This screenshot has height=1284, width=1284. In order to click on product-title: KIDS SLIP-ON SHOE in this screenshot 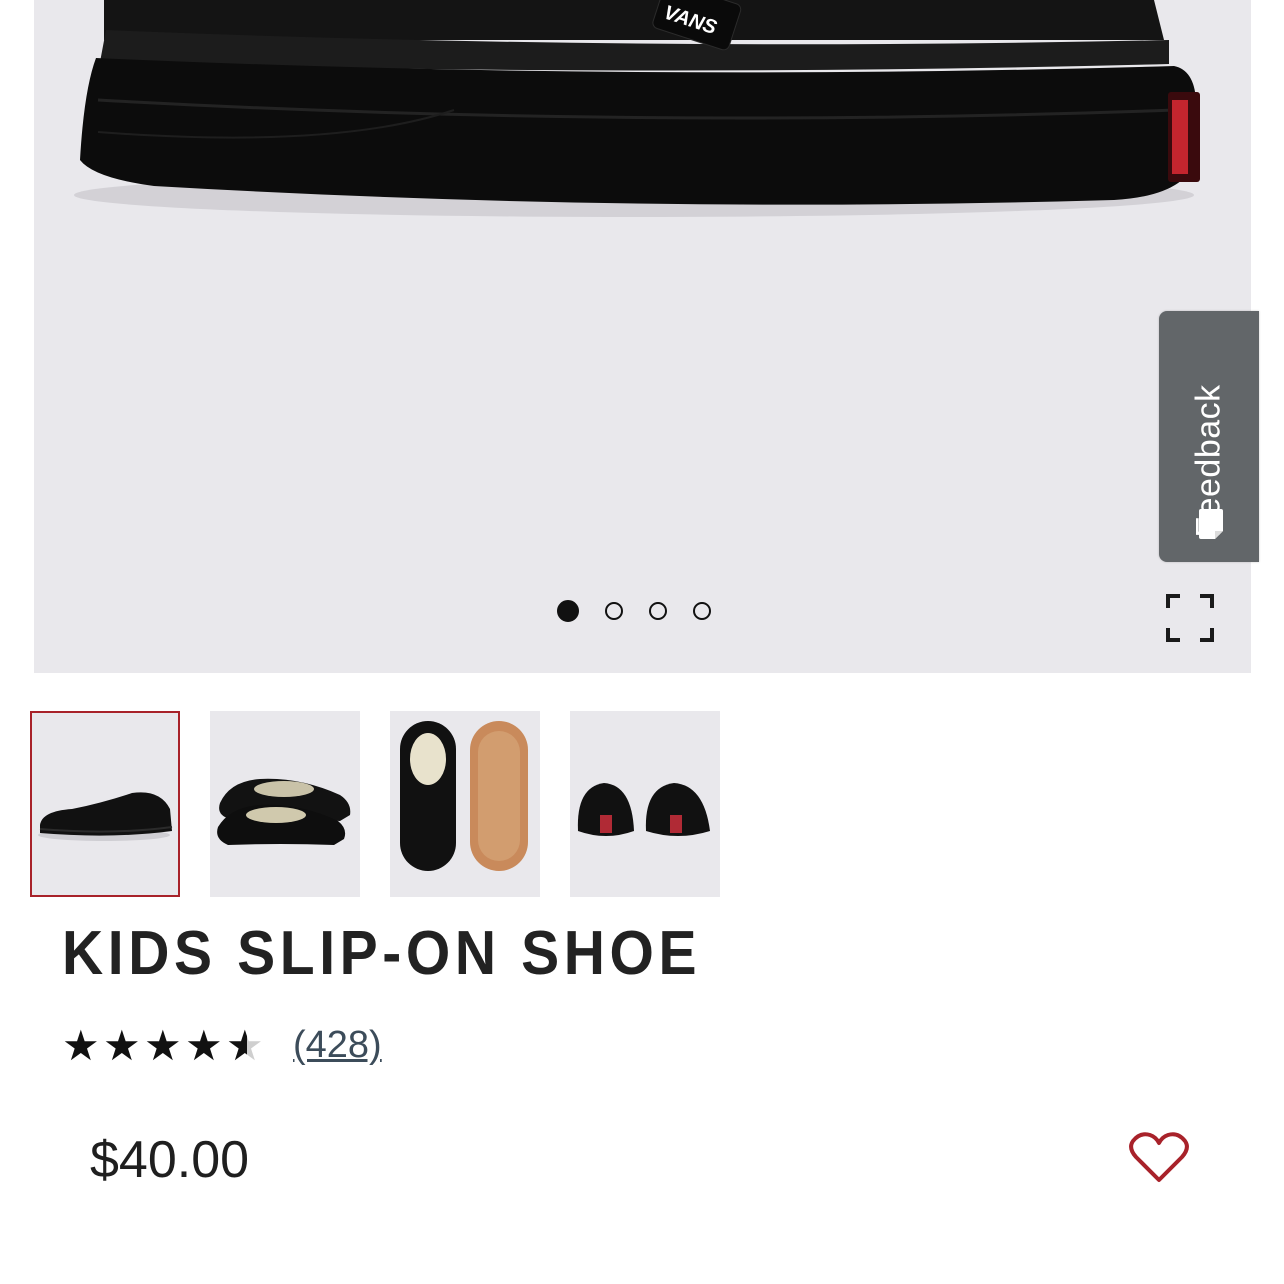, I will do `click(382, 953)`.